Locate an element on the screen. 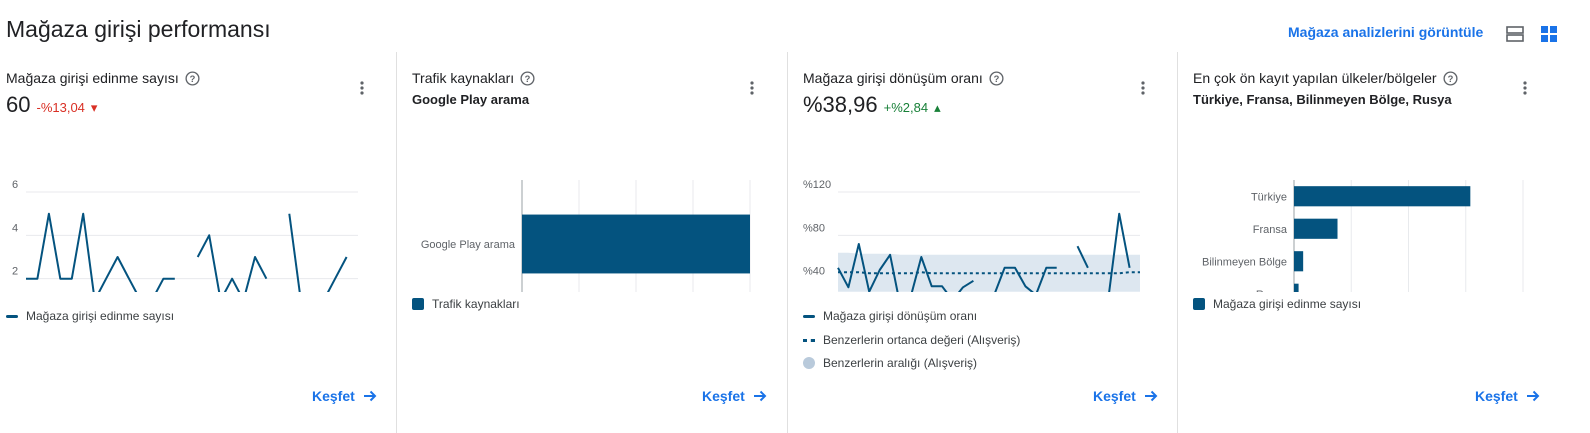  y-tick-label: %120 is located at coordinates (817, 185).